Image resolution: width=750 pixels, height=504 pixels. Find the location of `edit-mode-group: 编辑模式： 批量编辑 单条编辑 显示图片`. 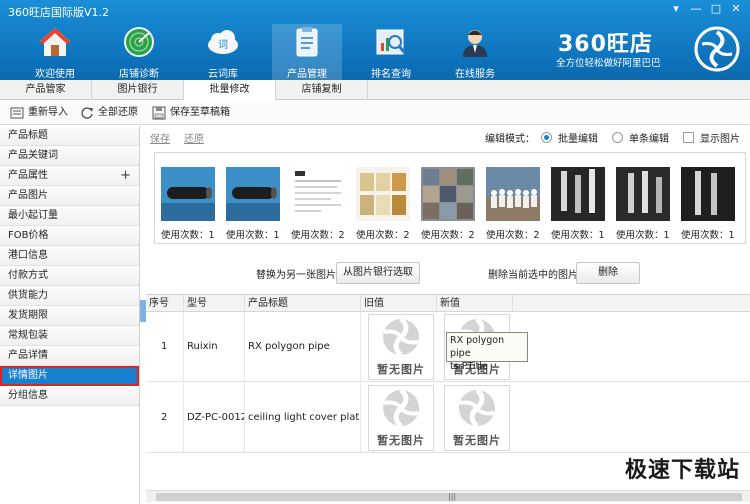

edit-mode-group: 编辑模式： 批量编辑 单条编辑 显示图片 is located at coordinates (612, 137).